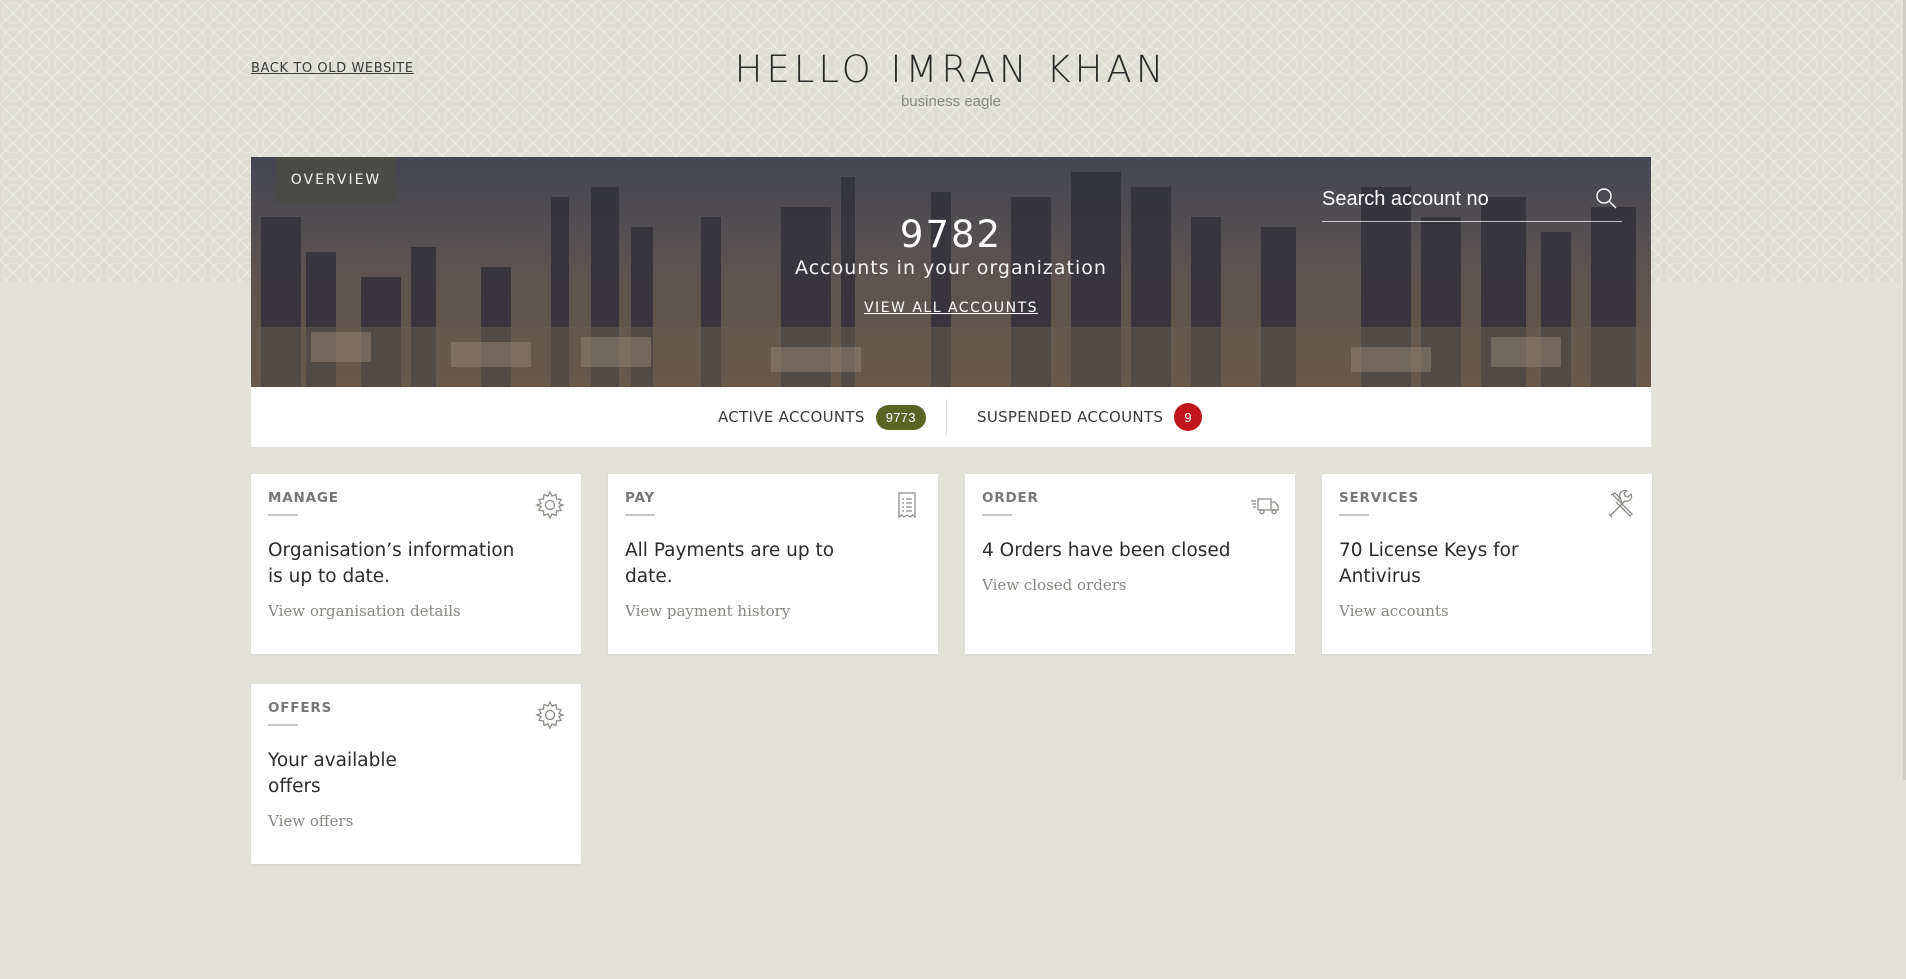  I want to click on card-label: ORDER, so click(1010, 498).